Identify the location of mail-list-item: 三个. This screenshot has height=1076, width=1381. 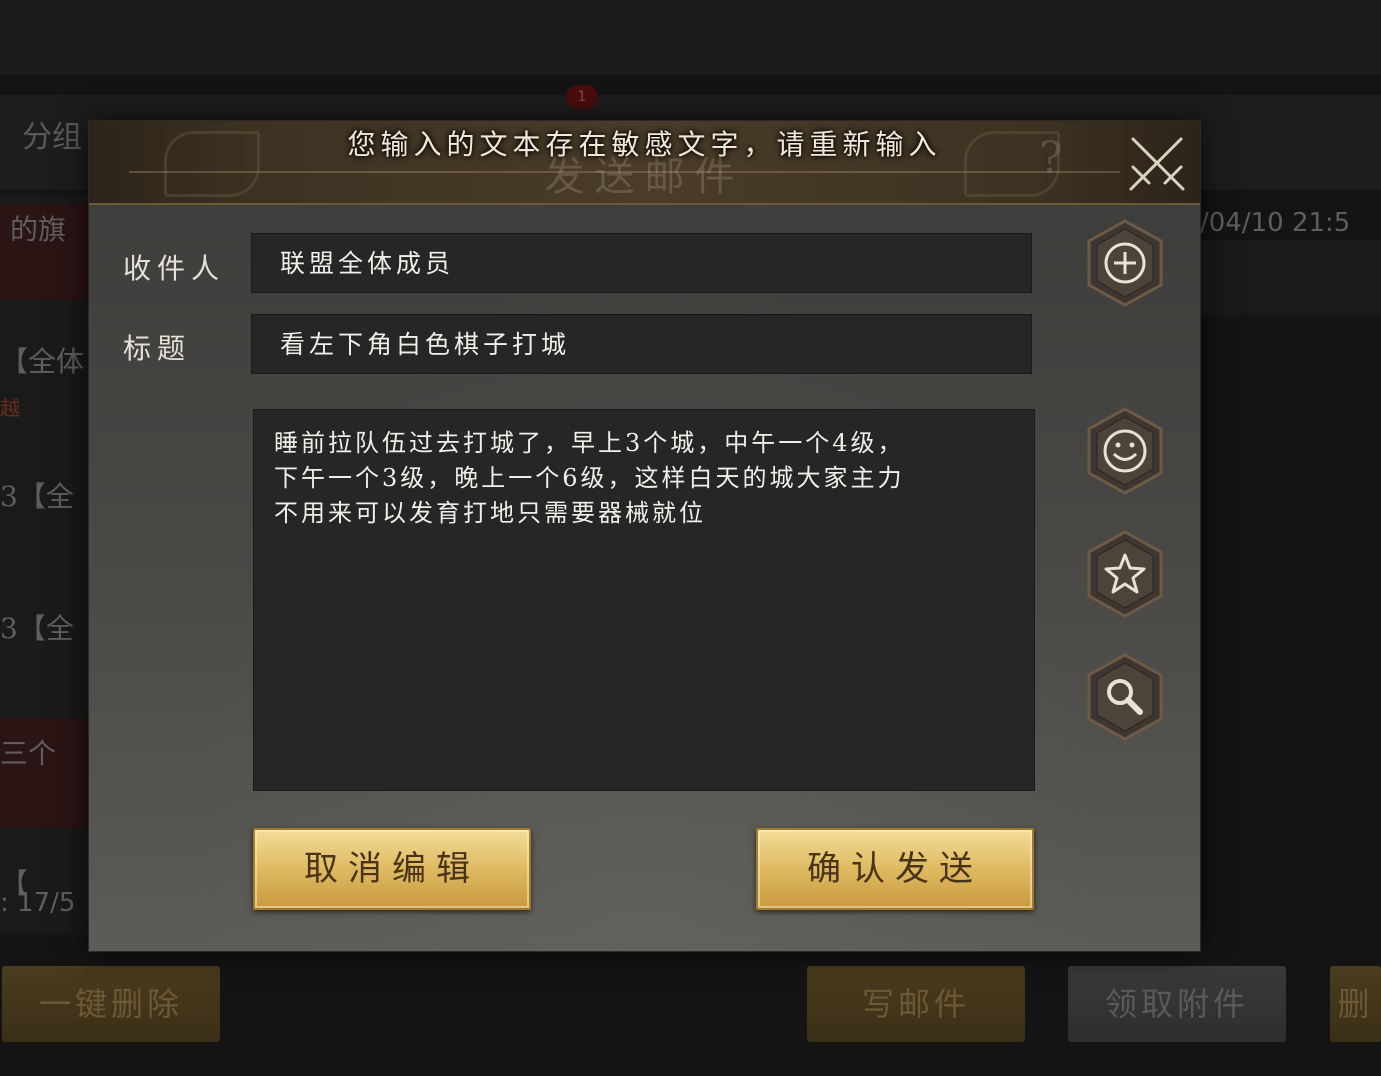
(46, 773).